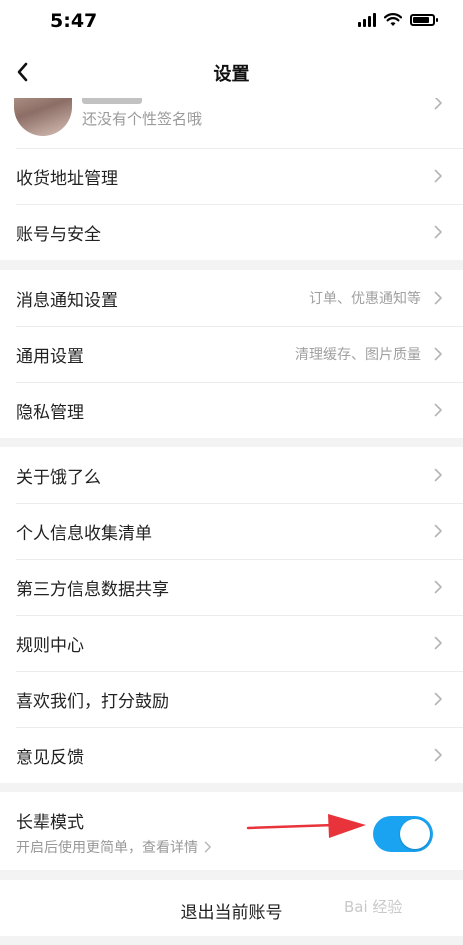 The height and width of the screenshot is (945, 463). Describe the element at coordinates (231, 123) in the screenshot. I see `profile-row: 还没有个性签名哦` at that location.